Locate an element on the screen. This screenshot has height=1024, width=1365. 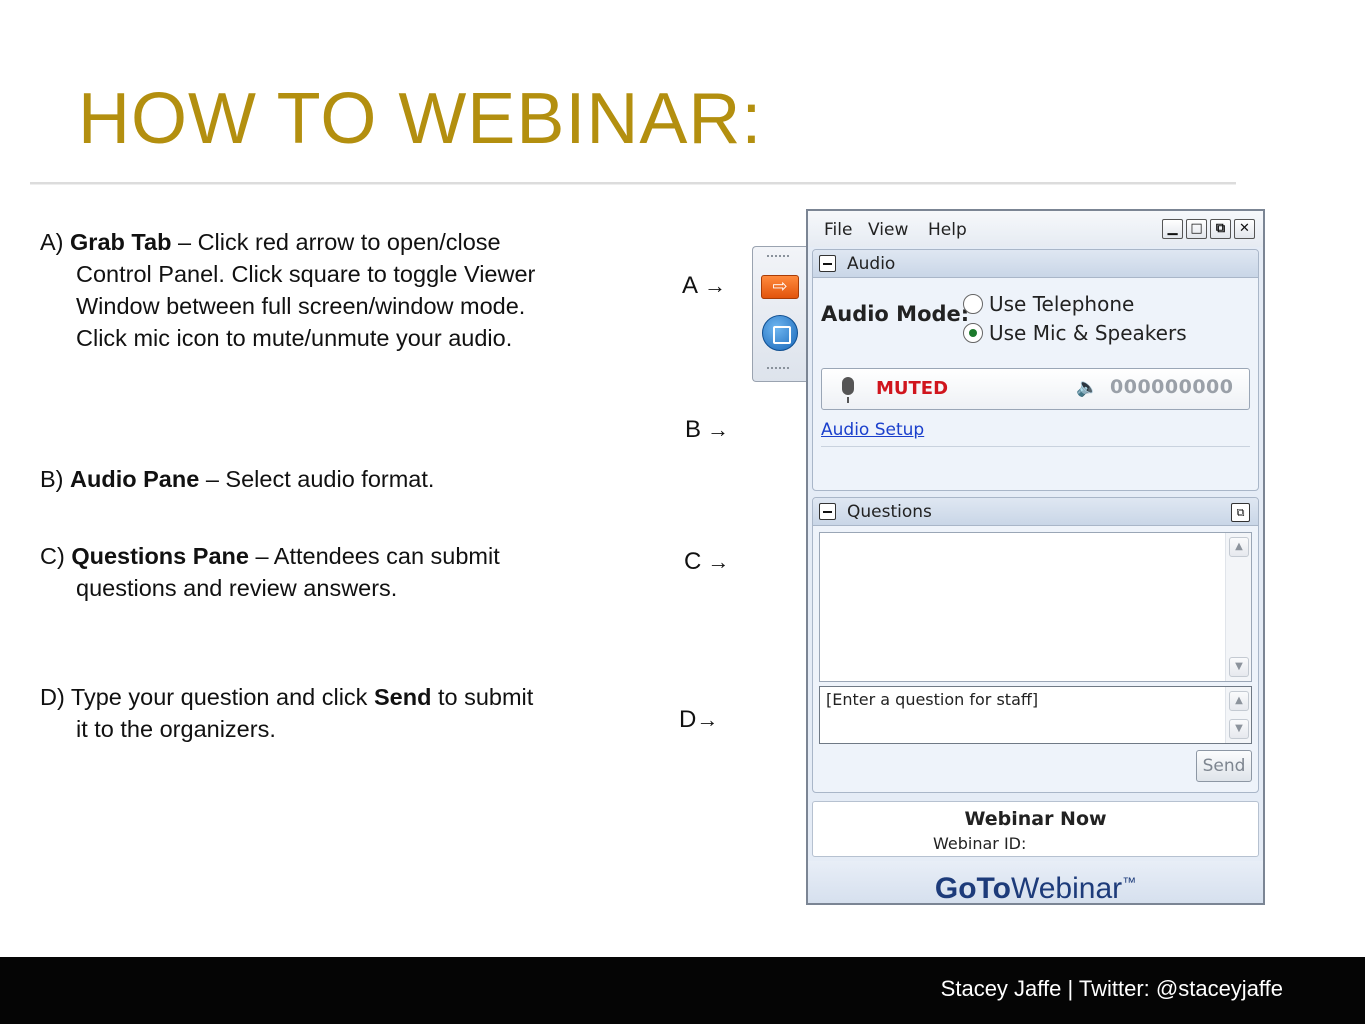
maximize-icon: □ is located at coordinates (1196, 229).